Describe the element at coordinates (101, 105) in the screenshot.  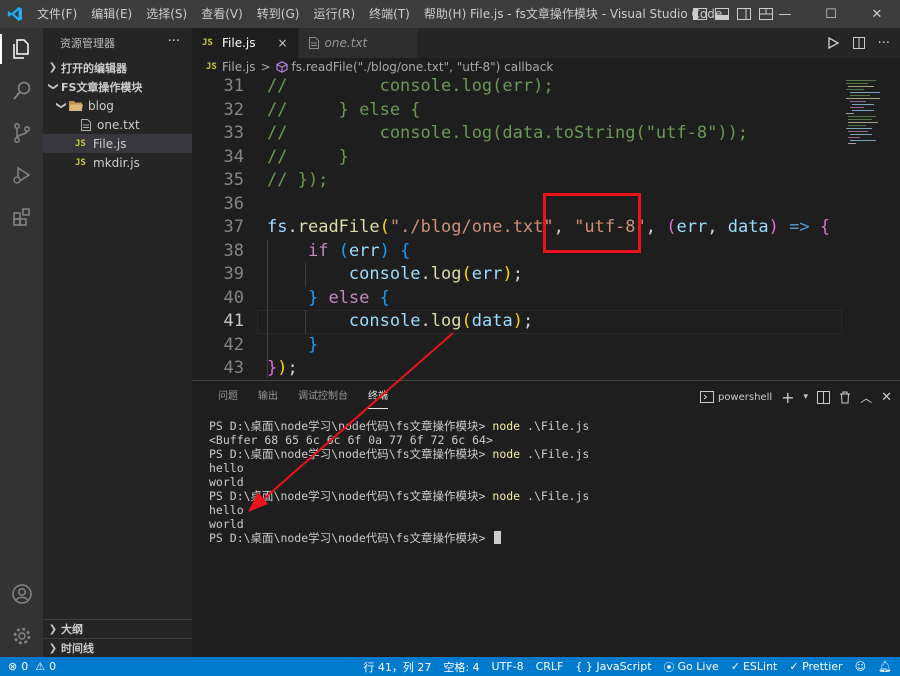
I see `tree-item-label: blog` at that location.